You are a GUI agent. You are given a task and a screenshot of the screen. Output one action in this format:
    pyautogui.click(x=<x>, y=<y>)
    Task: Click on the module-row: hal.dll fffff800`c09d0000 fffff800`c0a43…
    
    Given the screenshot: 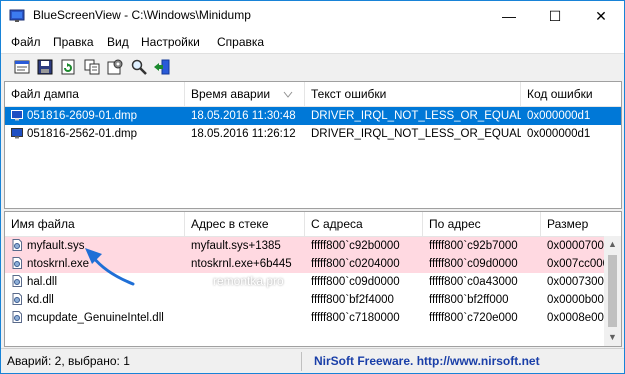 What is the action you would take?
    pyautogui.click(x=313, y=282)
    